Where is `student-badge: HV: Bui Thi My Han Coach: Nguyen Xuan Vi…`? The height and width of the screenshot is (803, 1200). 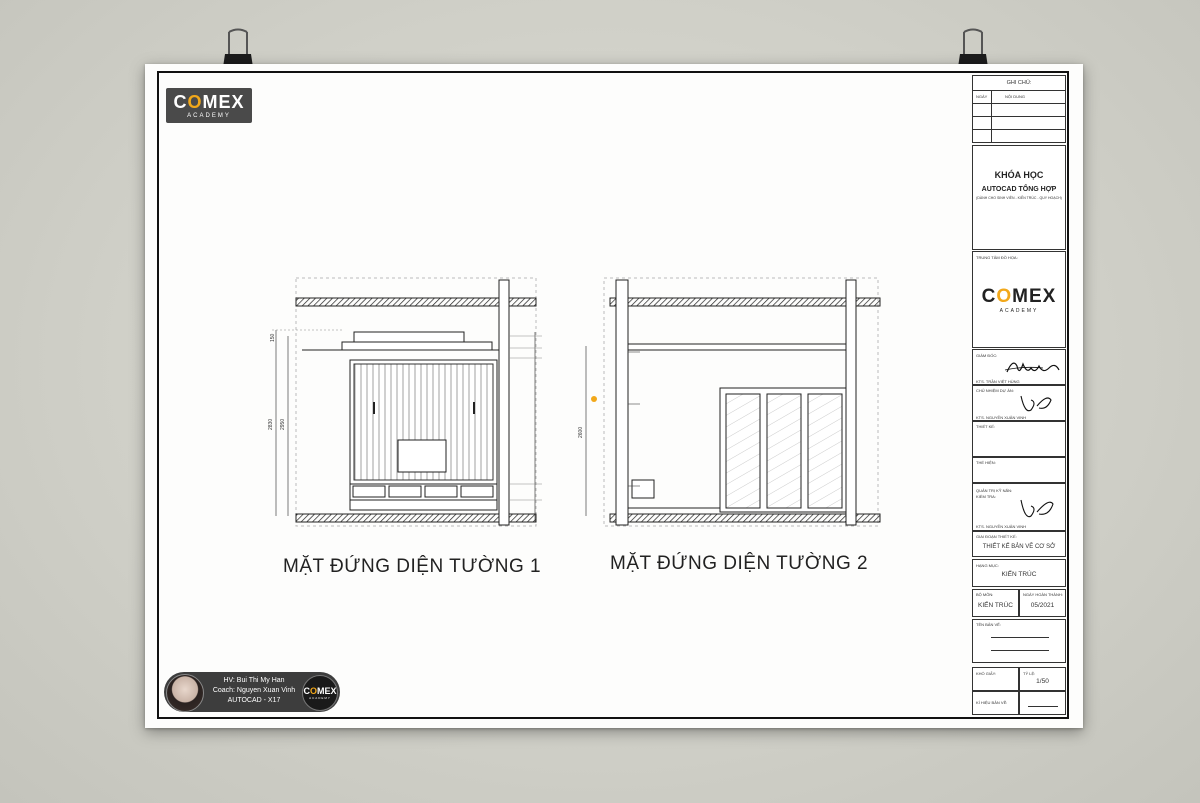 student-badge: HV: Bui Thi My Han Coach: Nguyen Xuan Vi… is located at coordinates (252, 692).